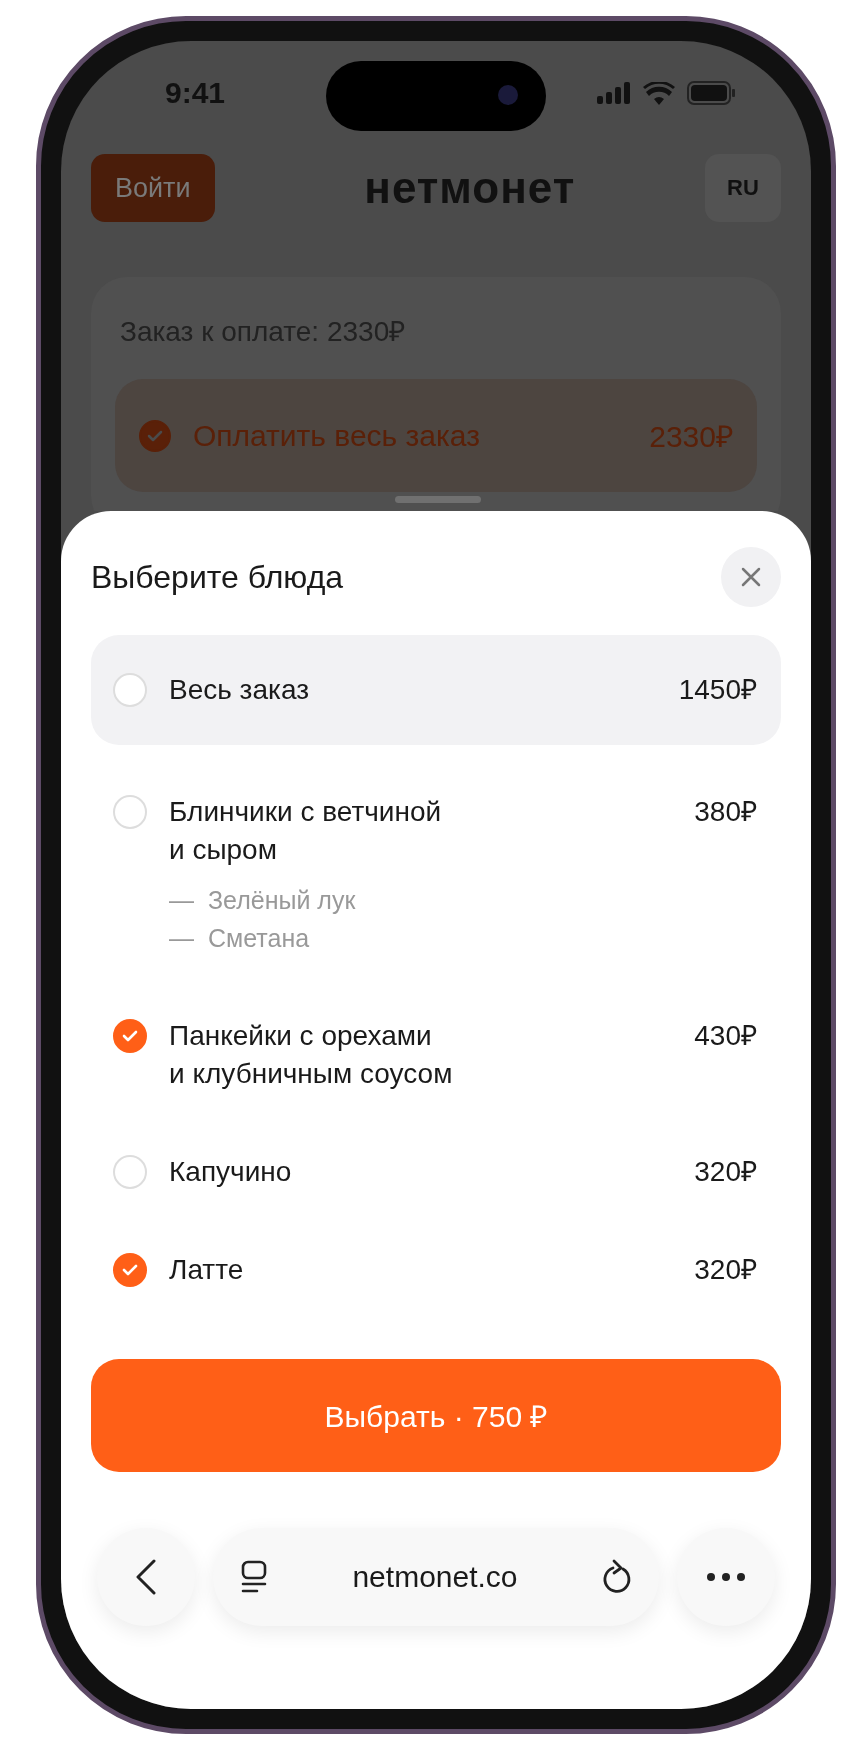 The height and width of the screenshot is (1745, 848). What do you see at coordinates (337, 435) in the screenshot?
I see `pay-option-label: Оплатить весь заказ` at bounding box center [337, 435].